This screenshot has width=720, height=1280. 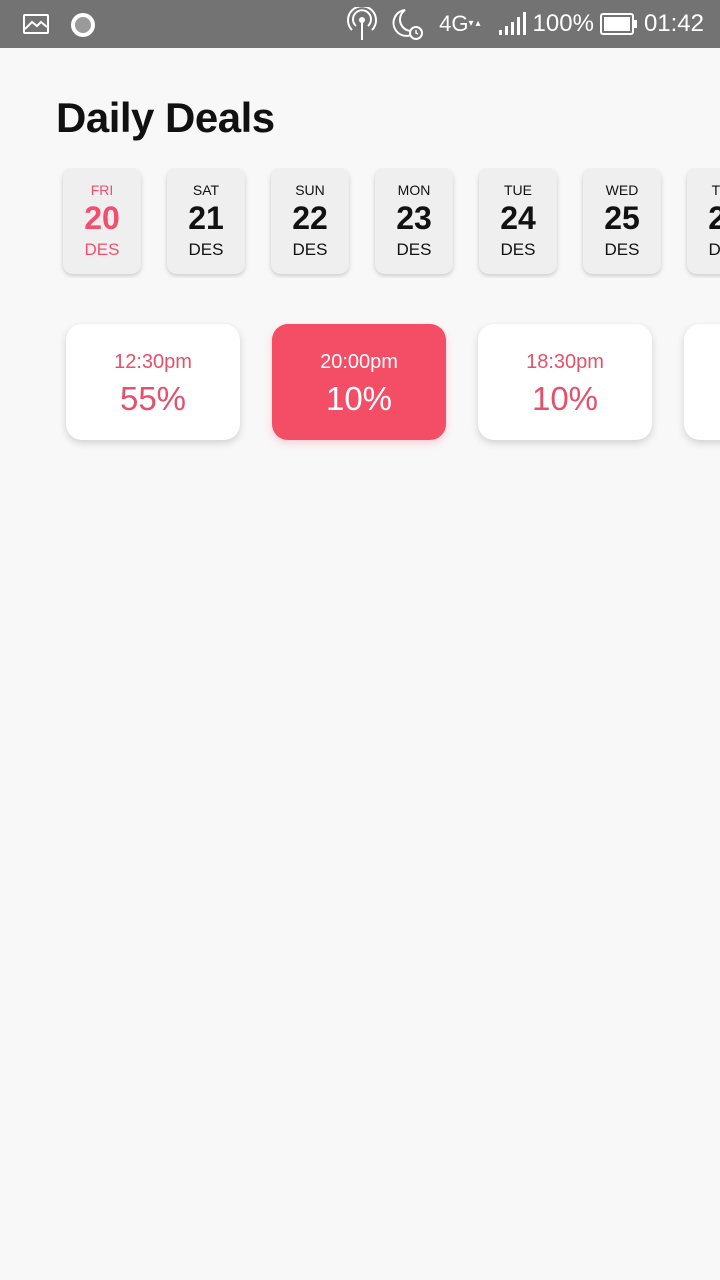 What do you see at coordinates (206, 218) in the screenshot?
I see `date-day: 21` at bounding box center [206, 218].